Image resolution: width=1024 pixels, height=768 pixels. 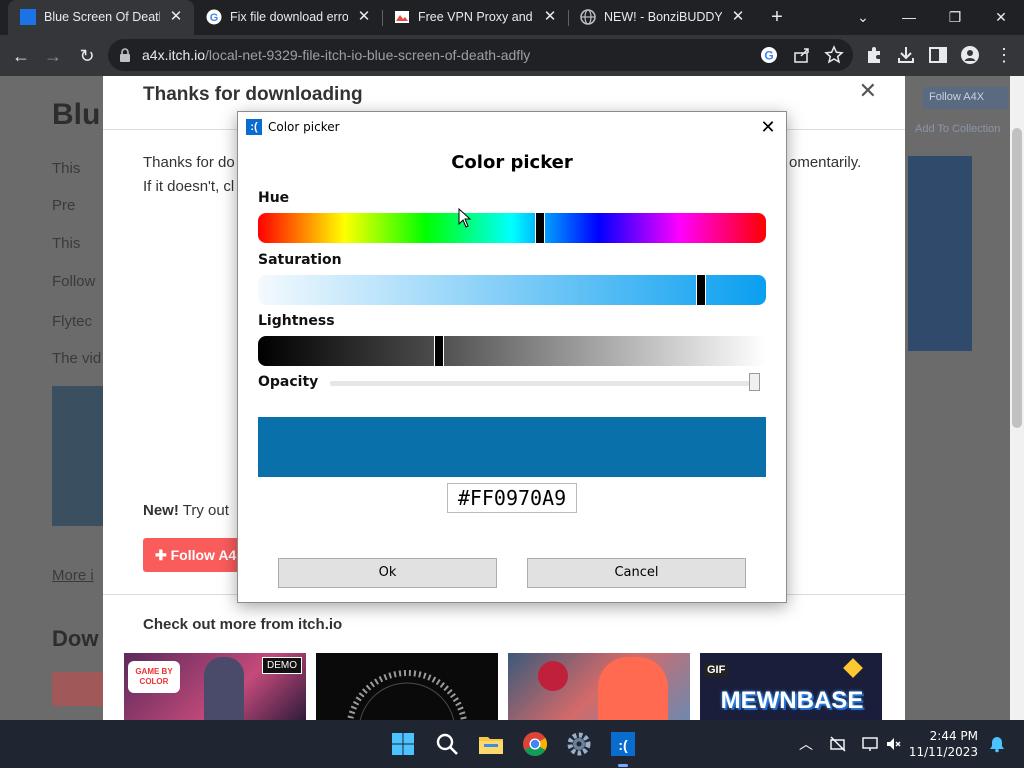 I want to click on display-icon, so click(x=870, y=744).